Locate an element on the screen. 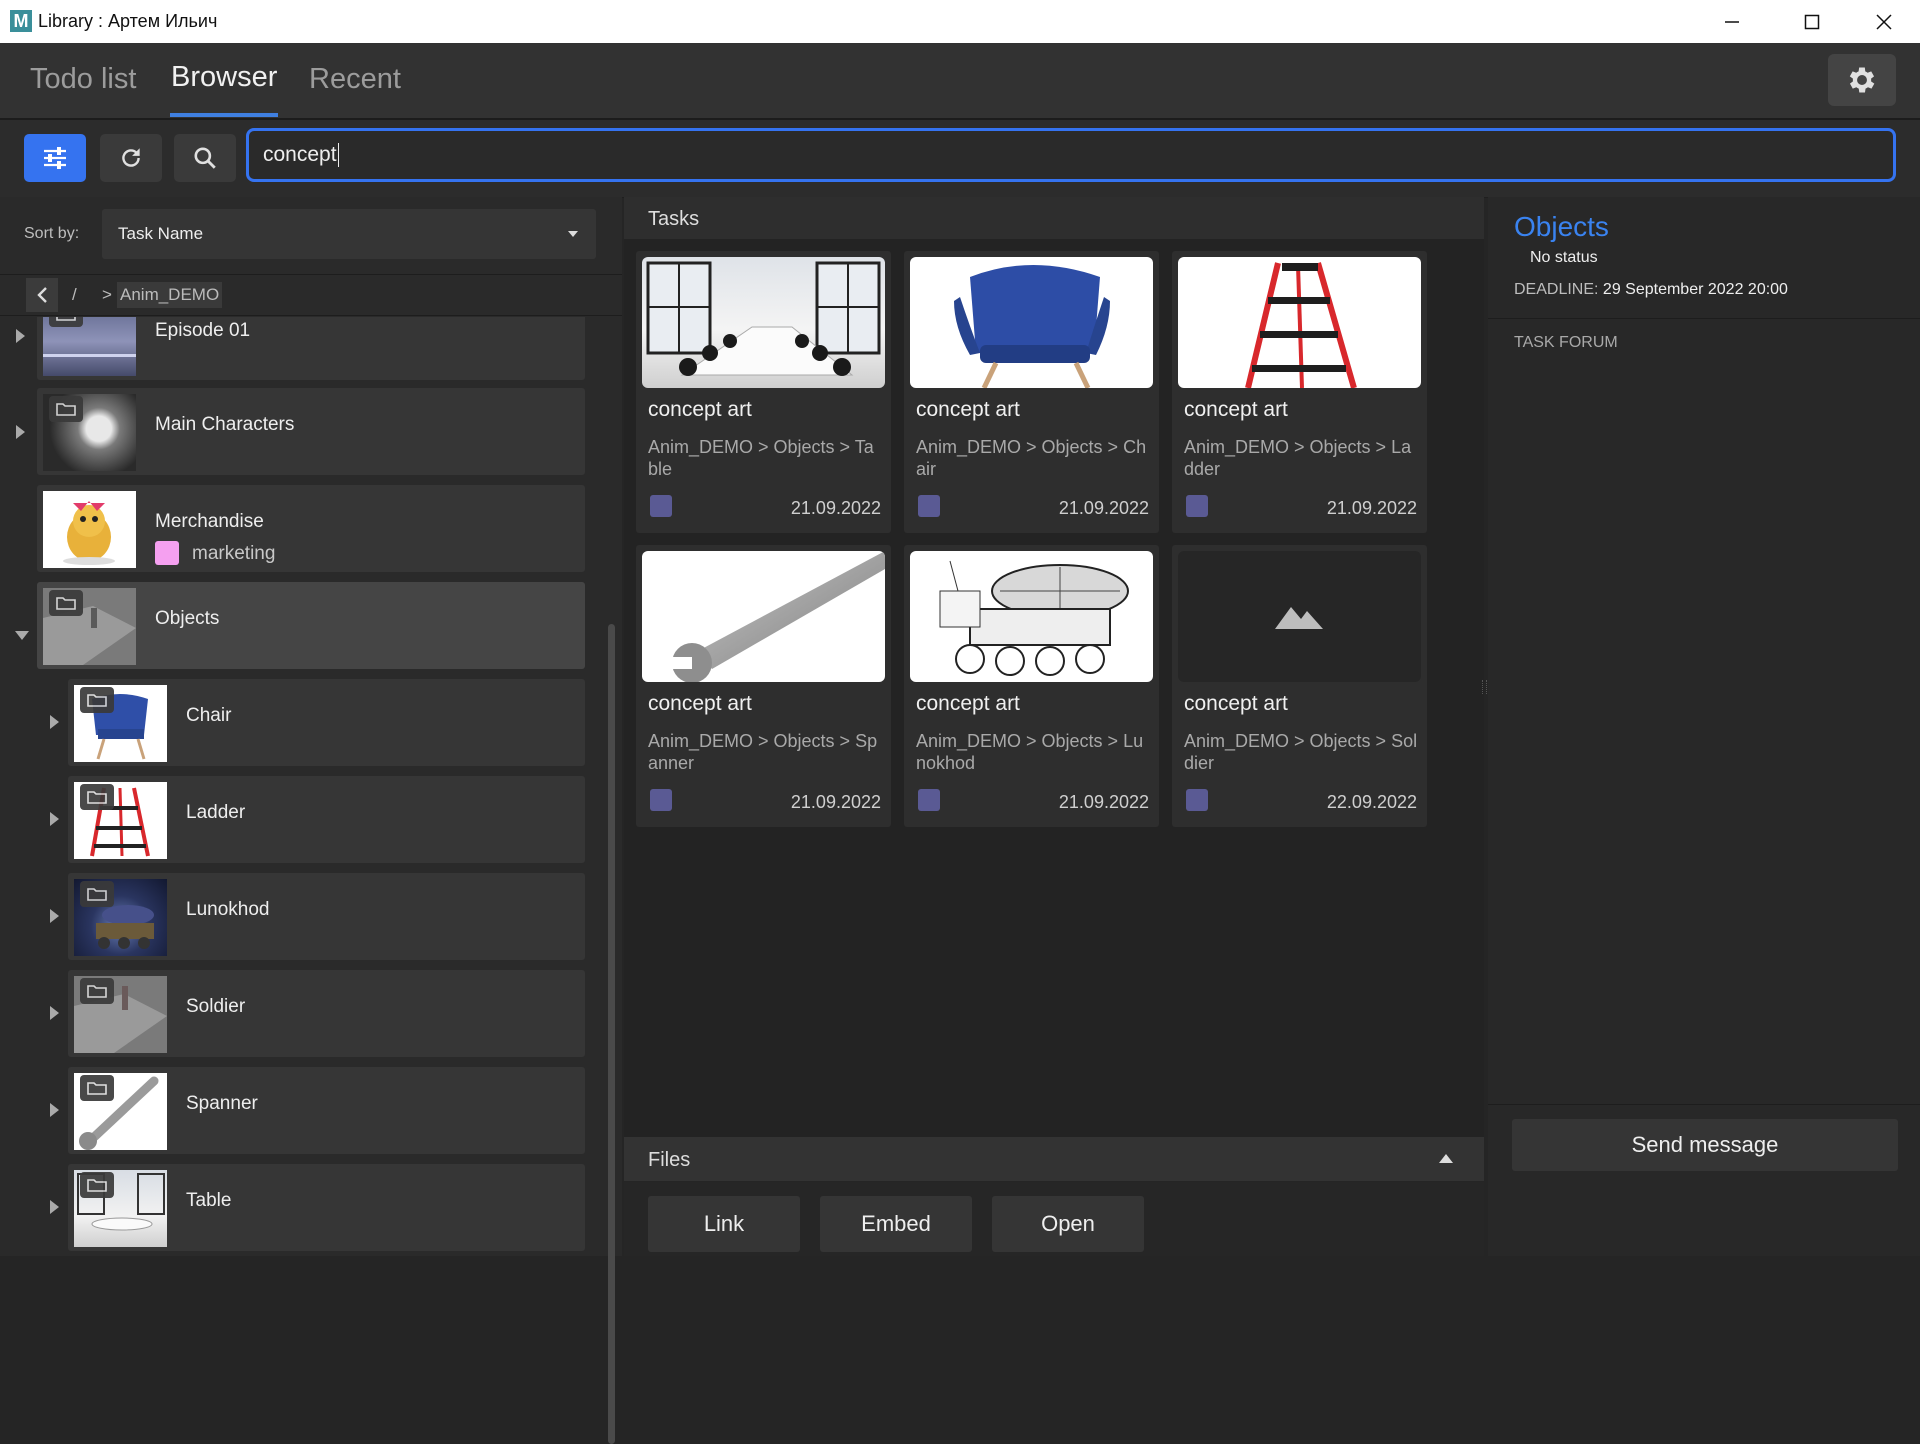 The width and height of the screenshot is (1920, 1444). deadline-value: 29 September 2022 20:00 is located at coordinates (1695, 289).